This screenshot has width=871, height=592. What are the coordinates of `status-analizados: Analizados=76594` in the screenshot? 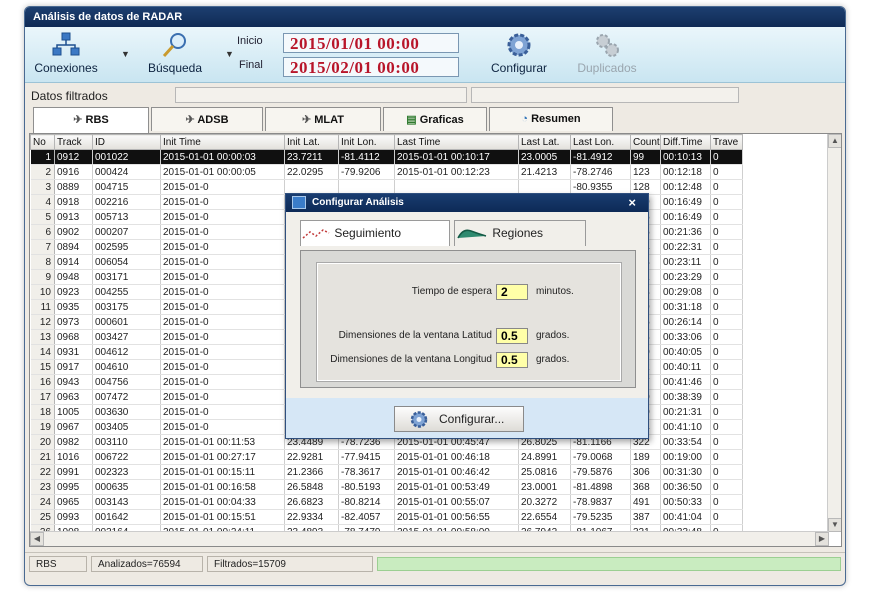 It's located at (147, 564).